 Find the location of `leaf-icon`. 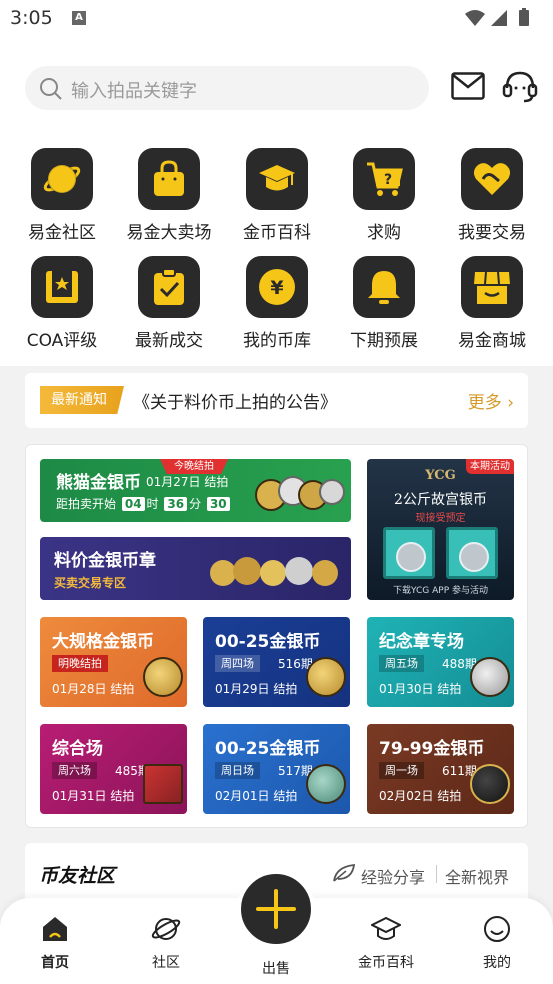

leaf-icon is located at coordinates (344, 872).